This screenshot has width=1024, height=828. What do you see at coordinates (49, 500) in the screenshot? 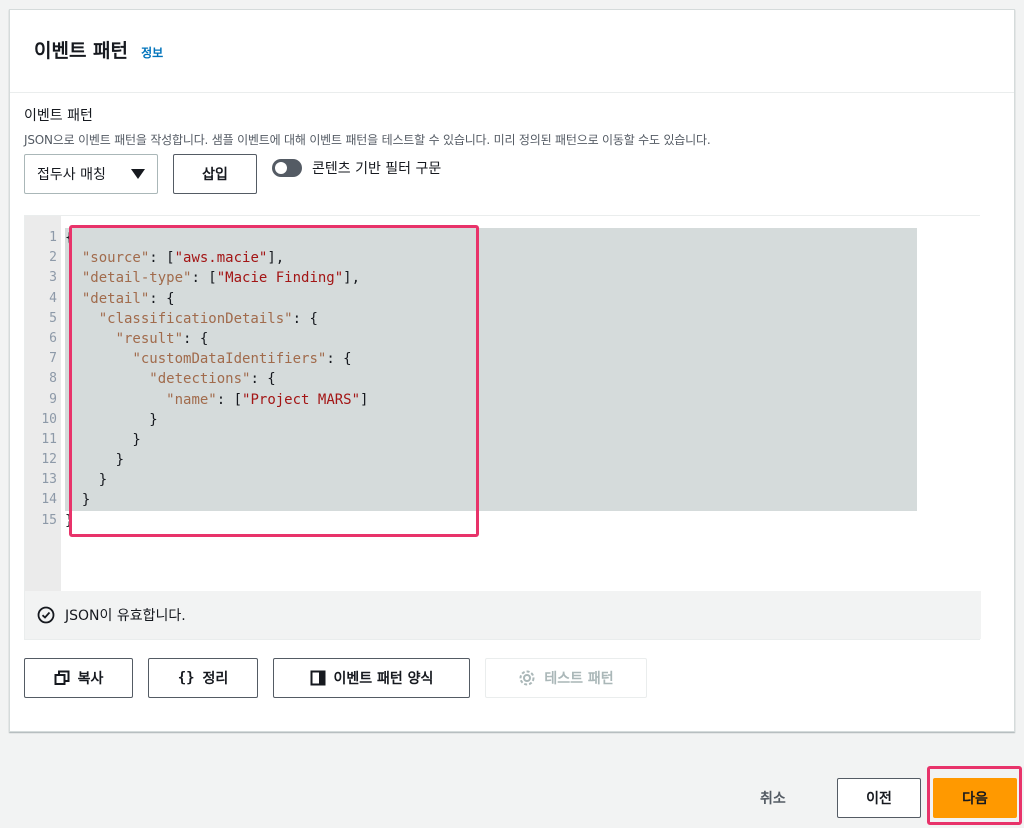
I see `line-number: 14` at bounding box center [49, 500].